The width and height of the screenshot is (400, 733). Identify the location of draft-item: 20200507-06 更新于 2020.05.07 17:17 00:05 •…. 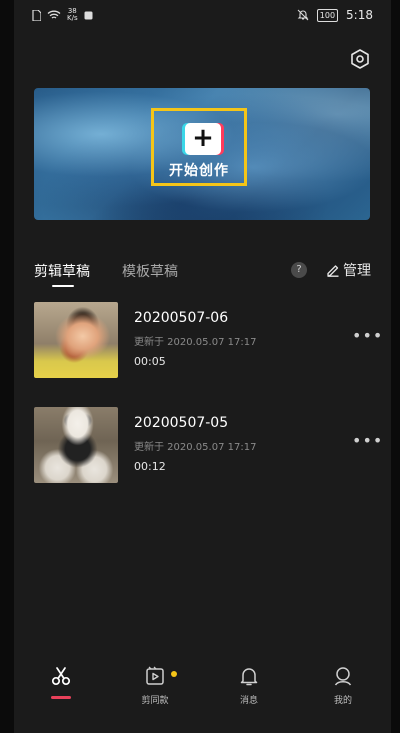
(208, 341).